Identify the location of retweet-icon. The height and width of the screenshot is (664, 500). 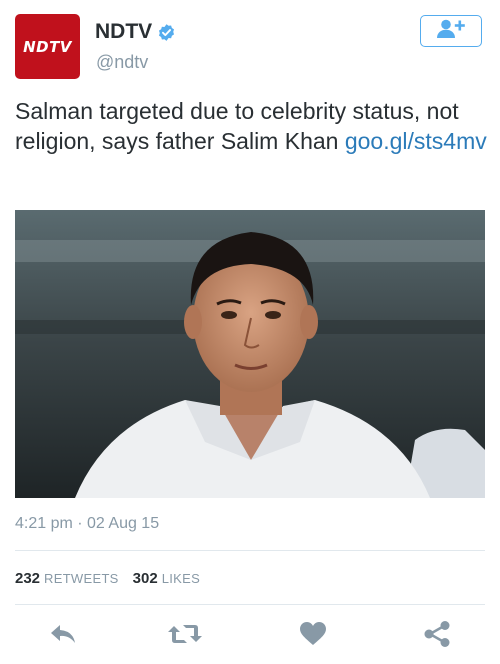
(185, 636).